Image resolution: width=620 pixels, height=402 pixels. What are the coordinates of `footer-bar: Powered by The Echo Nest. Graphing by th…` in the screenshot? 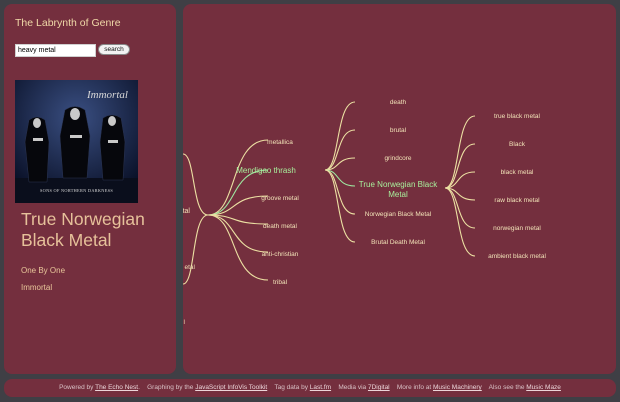 It's located at (310, 388).